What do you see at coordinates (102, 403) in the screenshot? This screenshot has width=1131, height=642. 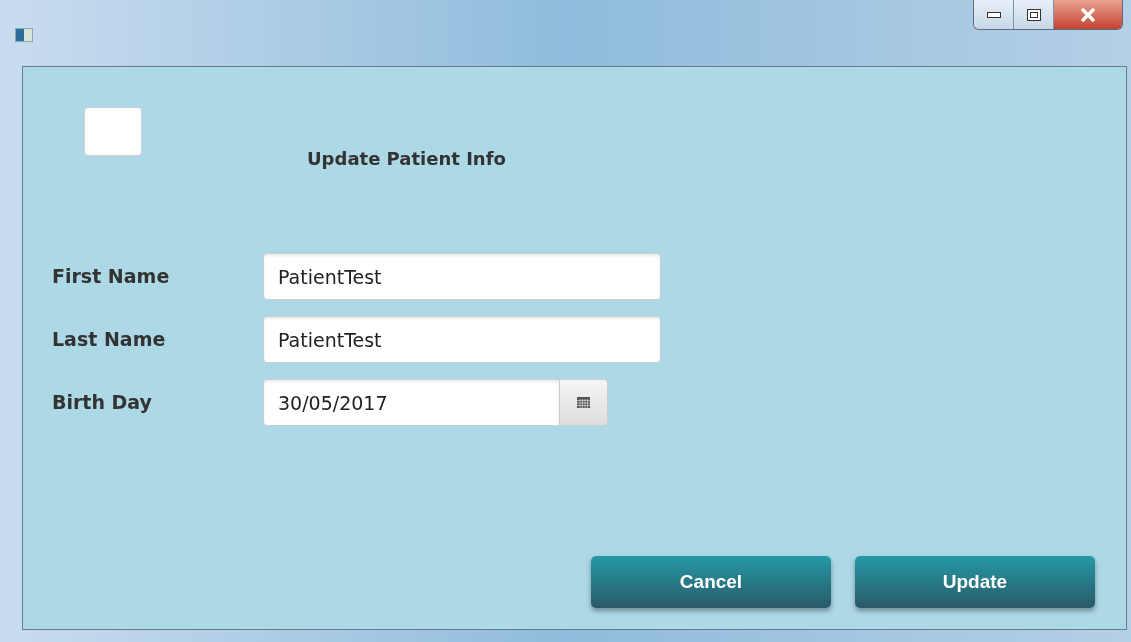 I see `field-label: Birth Day` at bounding box center [102, 403].